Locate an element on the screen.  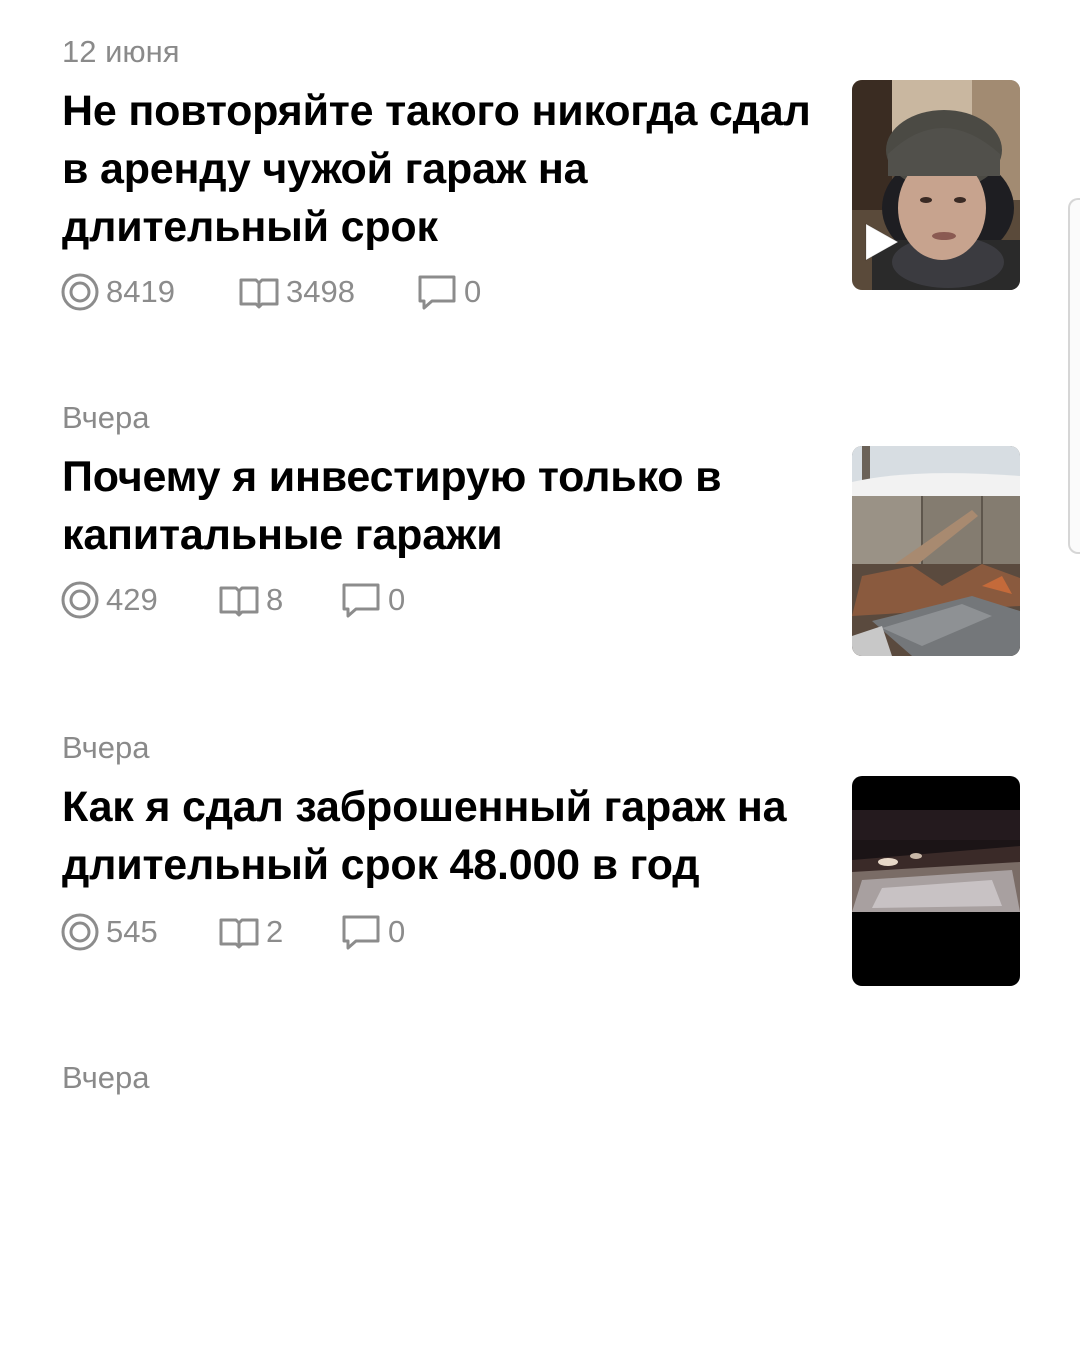
article-stats: 545 2 0 is located at coordinates (232, 932).